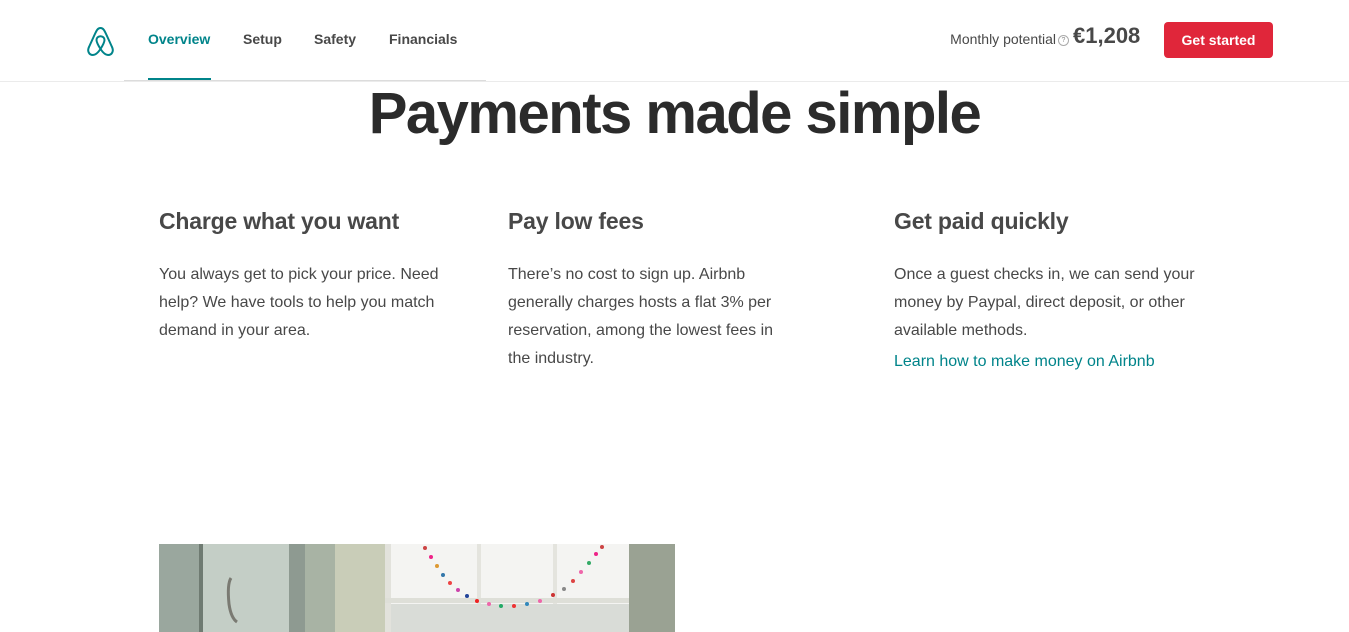  Describe the element at coordinates (179, 39) in the screenshot. I see `tab-overview: Overview` at that location.